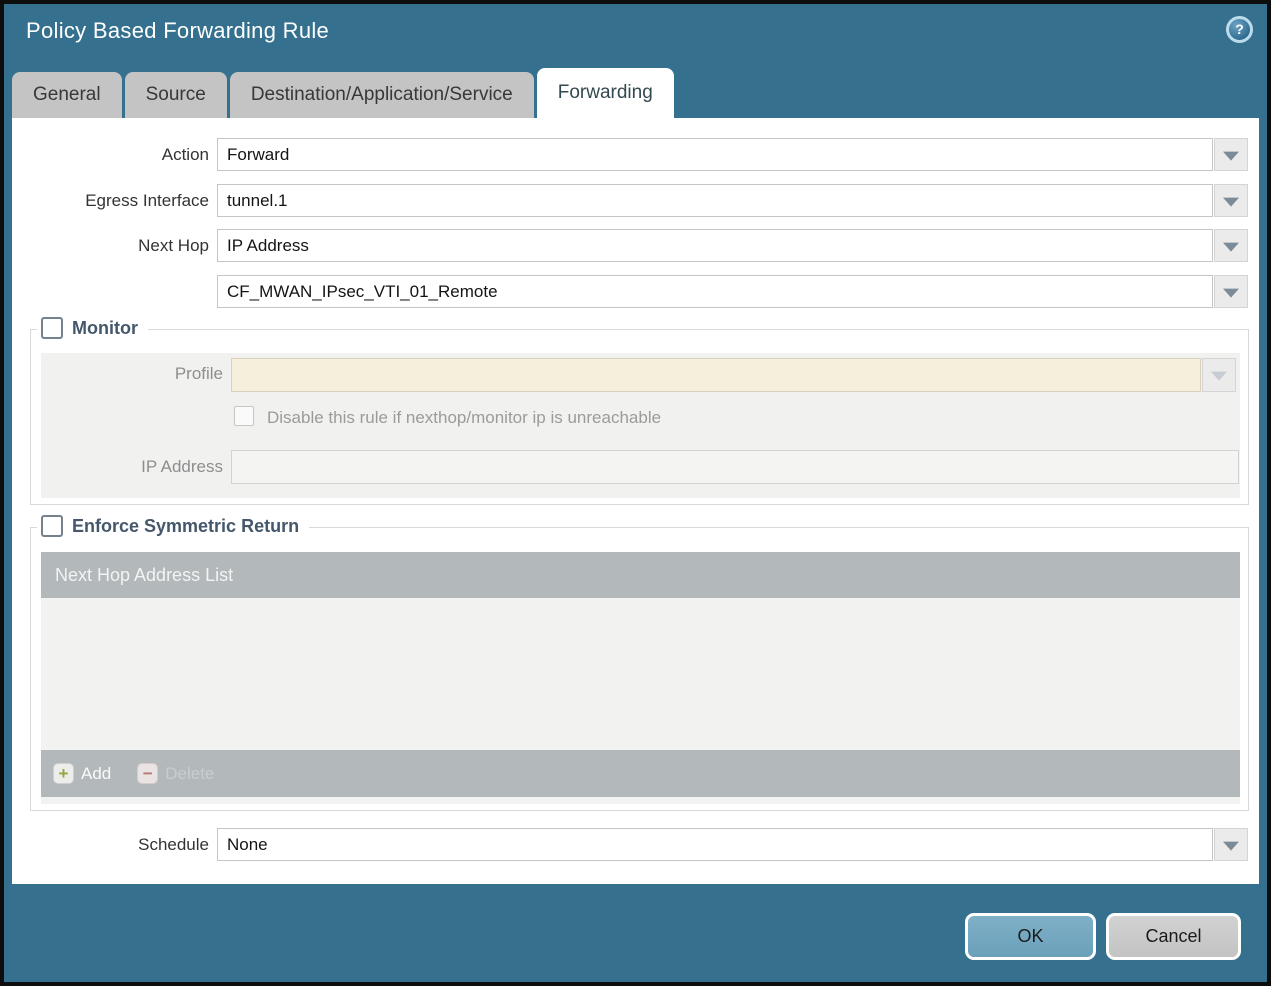 The width and height of the screenshot is (1271, 986). I want to click on tab-general: General, so click(67, 95).